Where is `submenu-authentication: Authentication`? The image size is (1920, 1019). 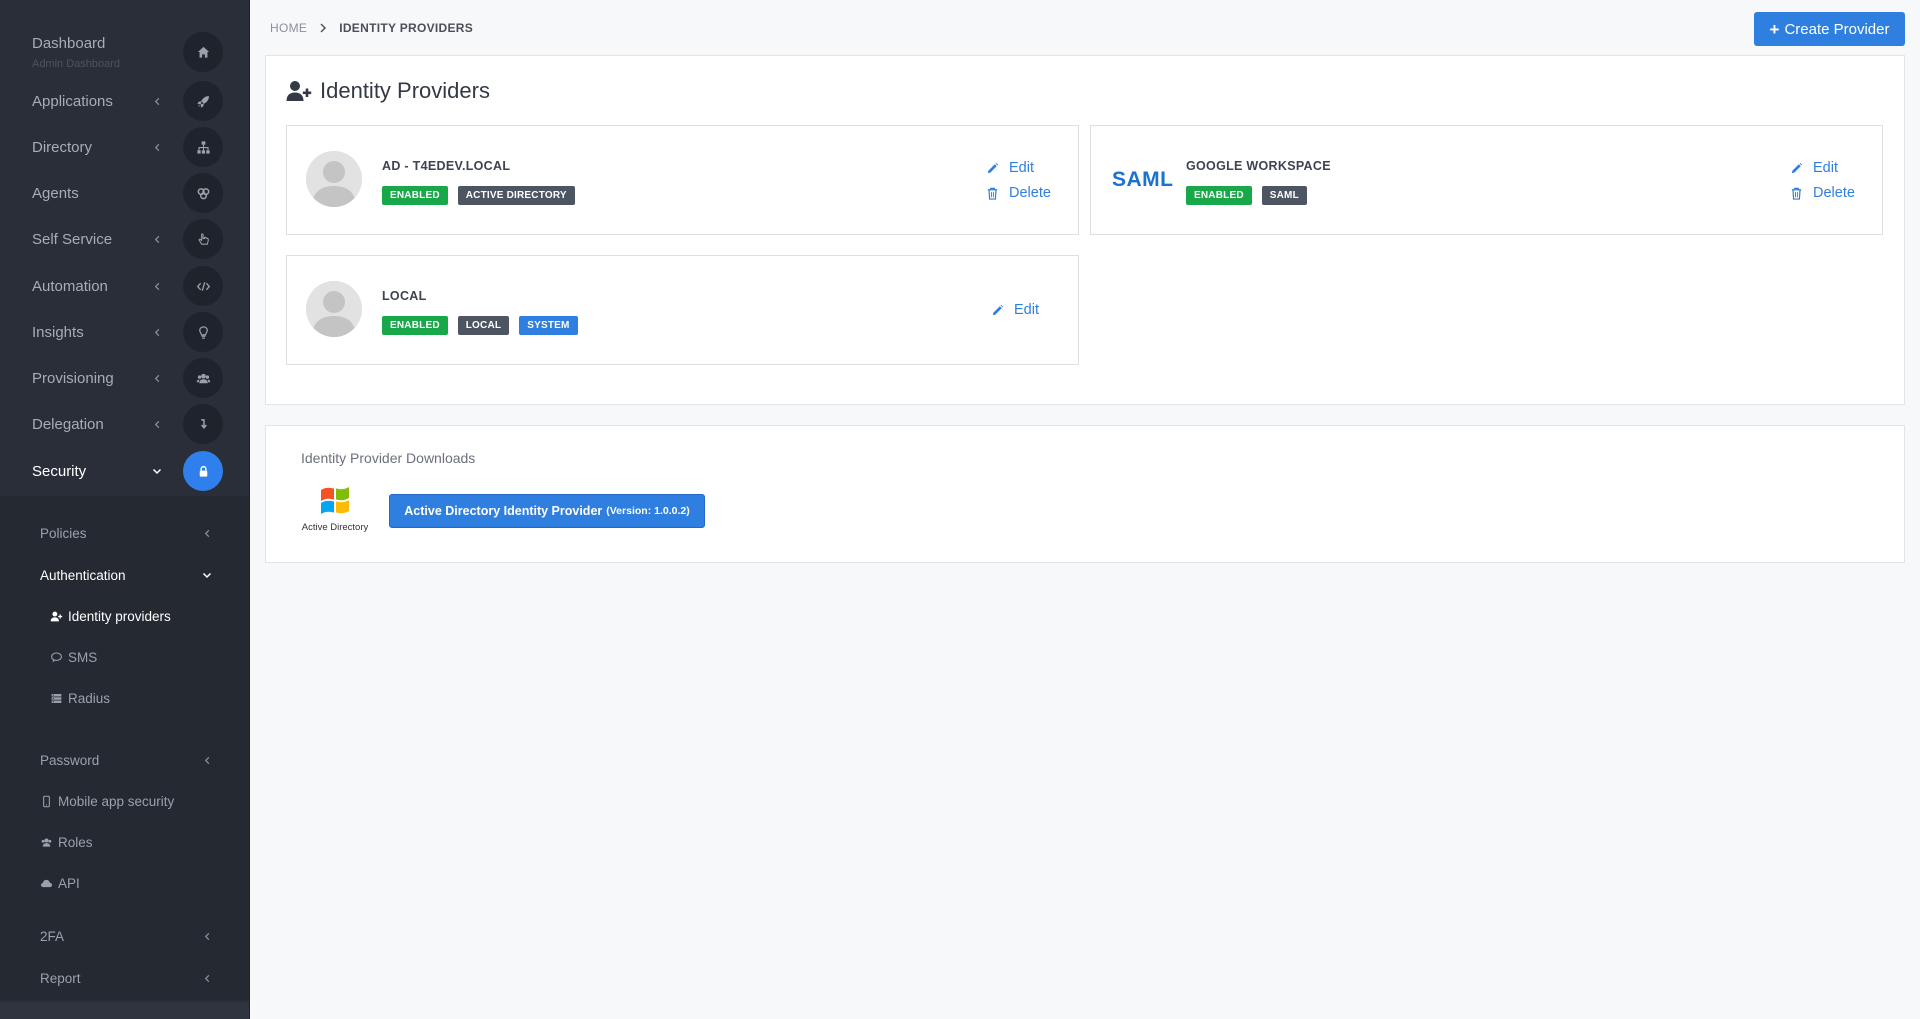
submenu-authentication: Authentication is located at coordinates (124, 575).